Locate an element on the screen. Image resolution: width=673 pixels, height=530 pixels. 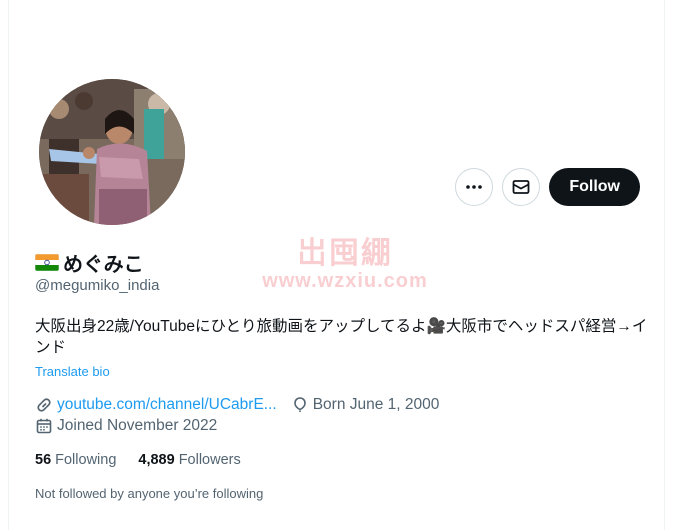
profile-meta-row-2: Joined November 2022 is located at coordinates (126, 426).